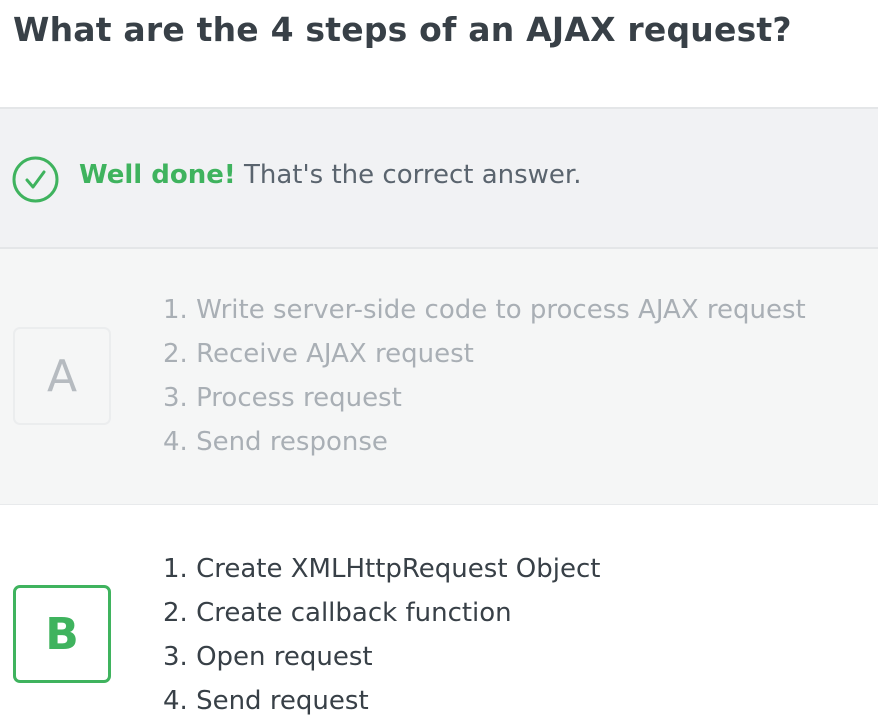 This screenshot has width=878, height=728. What do you see at coordinates (268, 657) in the screenshot?
I see `option-step: 3. Open request` at bounding box center [268, 657].